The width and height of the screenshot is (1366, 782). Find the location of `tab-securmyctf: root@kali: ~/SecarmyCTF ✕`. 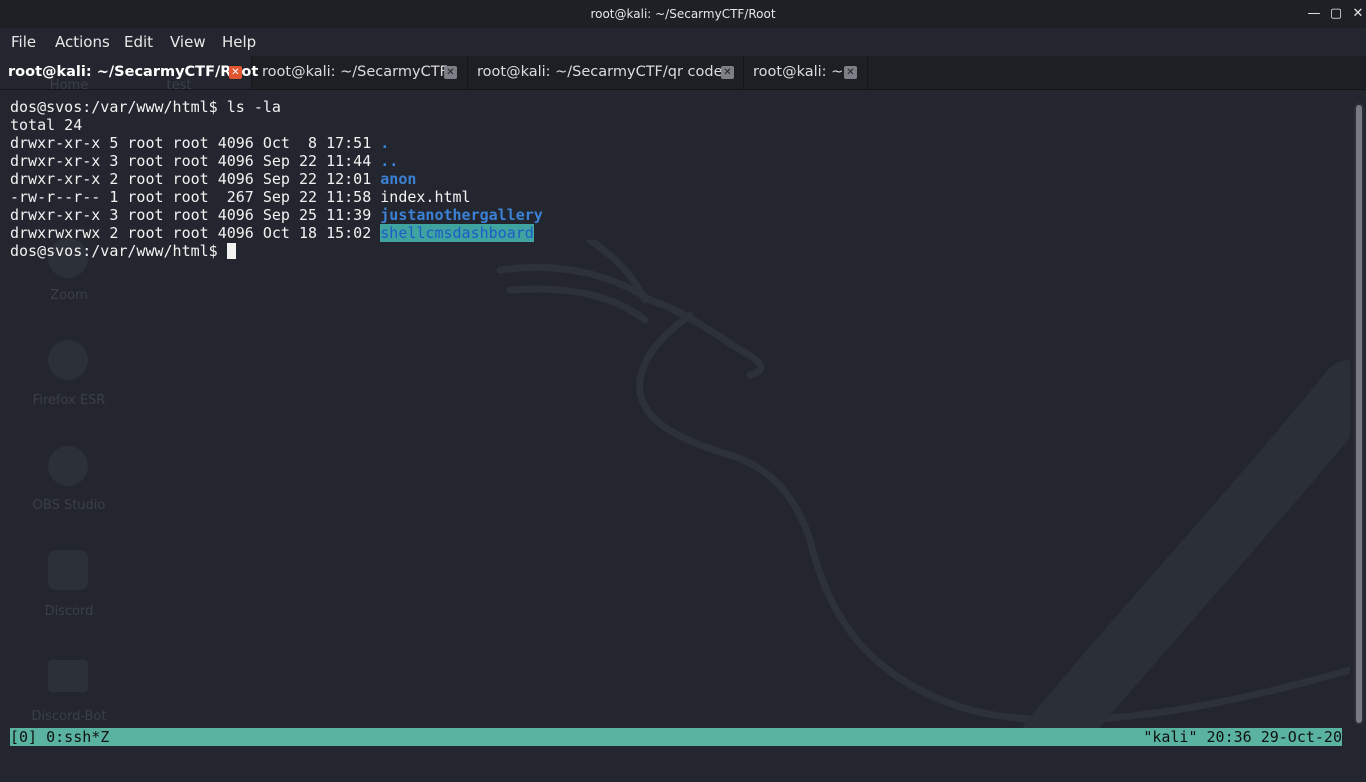

tab-securmyctf: root@kali: ~/SecarmyCTF ✕ is located at coordinates (360, 72).